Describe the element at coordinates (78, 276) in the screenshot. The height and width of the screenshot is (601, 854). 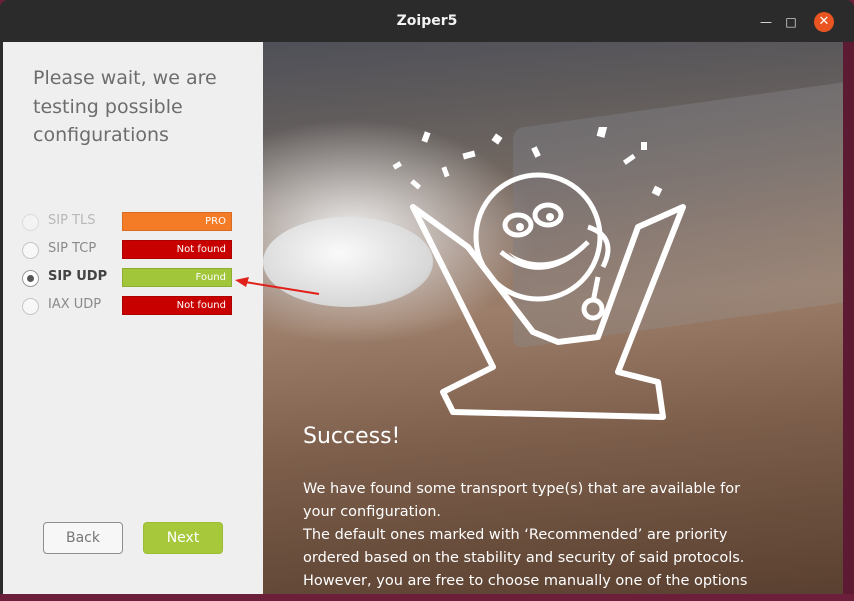
I see `option-label: SIP UDP` at that location.